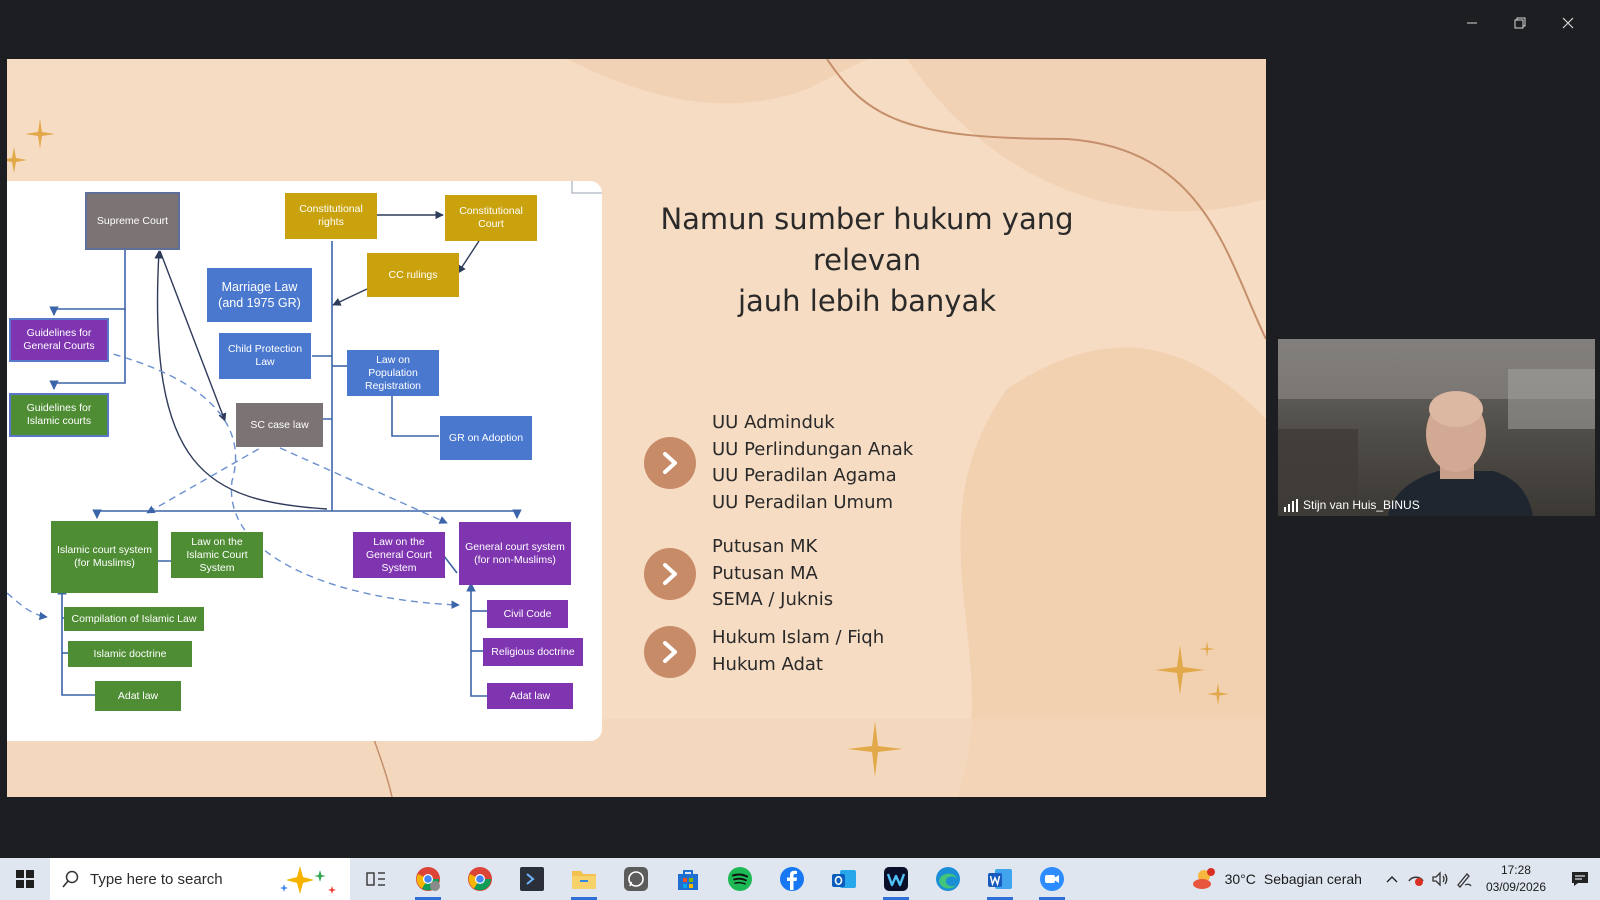 Image resolution: width=1600 pixels, height=900 pixels. Describe the element at coordinates (1240, 879) in the screenshot. I see `weather-temp: 30°C` at that location.